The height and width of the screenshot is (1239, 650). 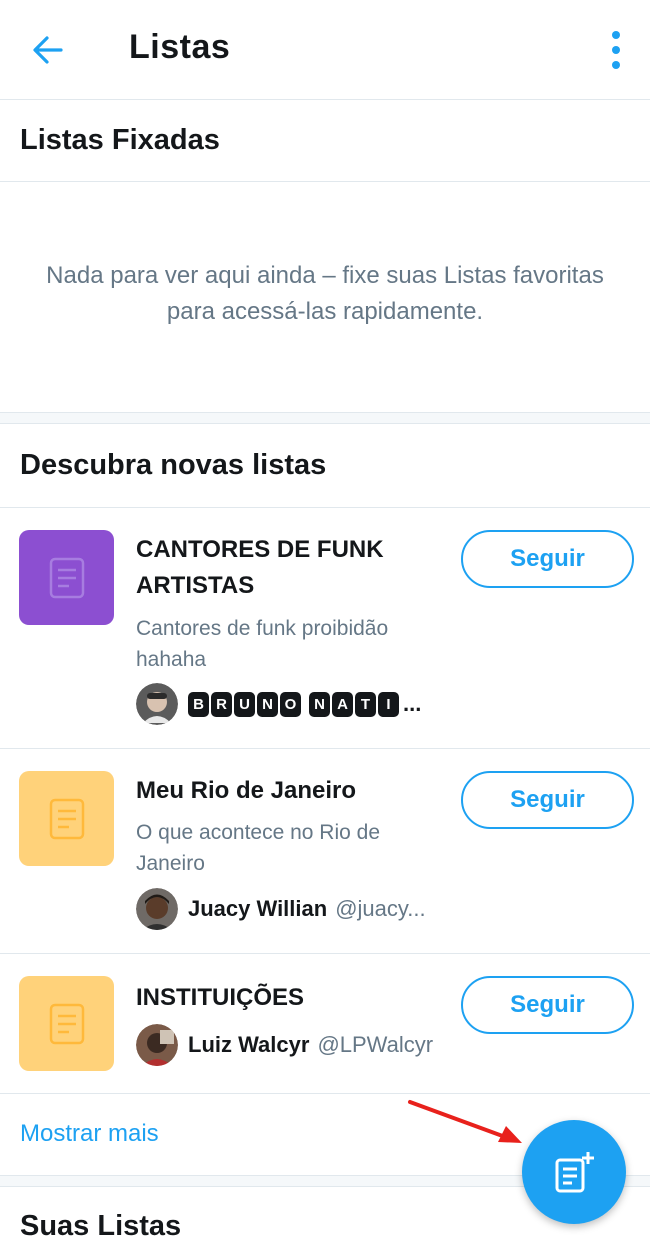 What do you see at coordinates (325, 418) in the screenshot?
I see `section-separator` at bounding box center [325, 418].